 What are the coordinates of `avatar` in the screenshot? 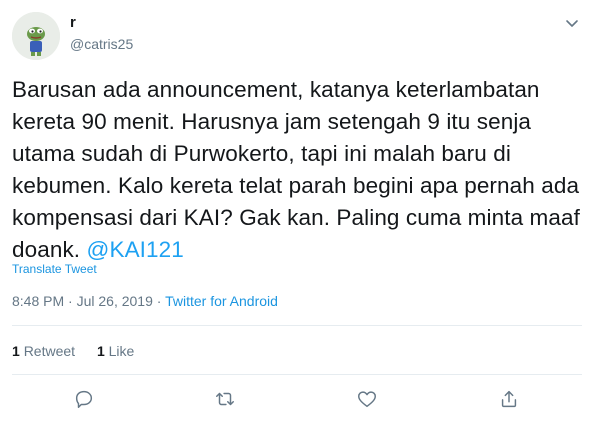 It's located at (36, 36).